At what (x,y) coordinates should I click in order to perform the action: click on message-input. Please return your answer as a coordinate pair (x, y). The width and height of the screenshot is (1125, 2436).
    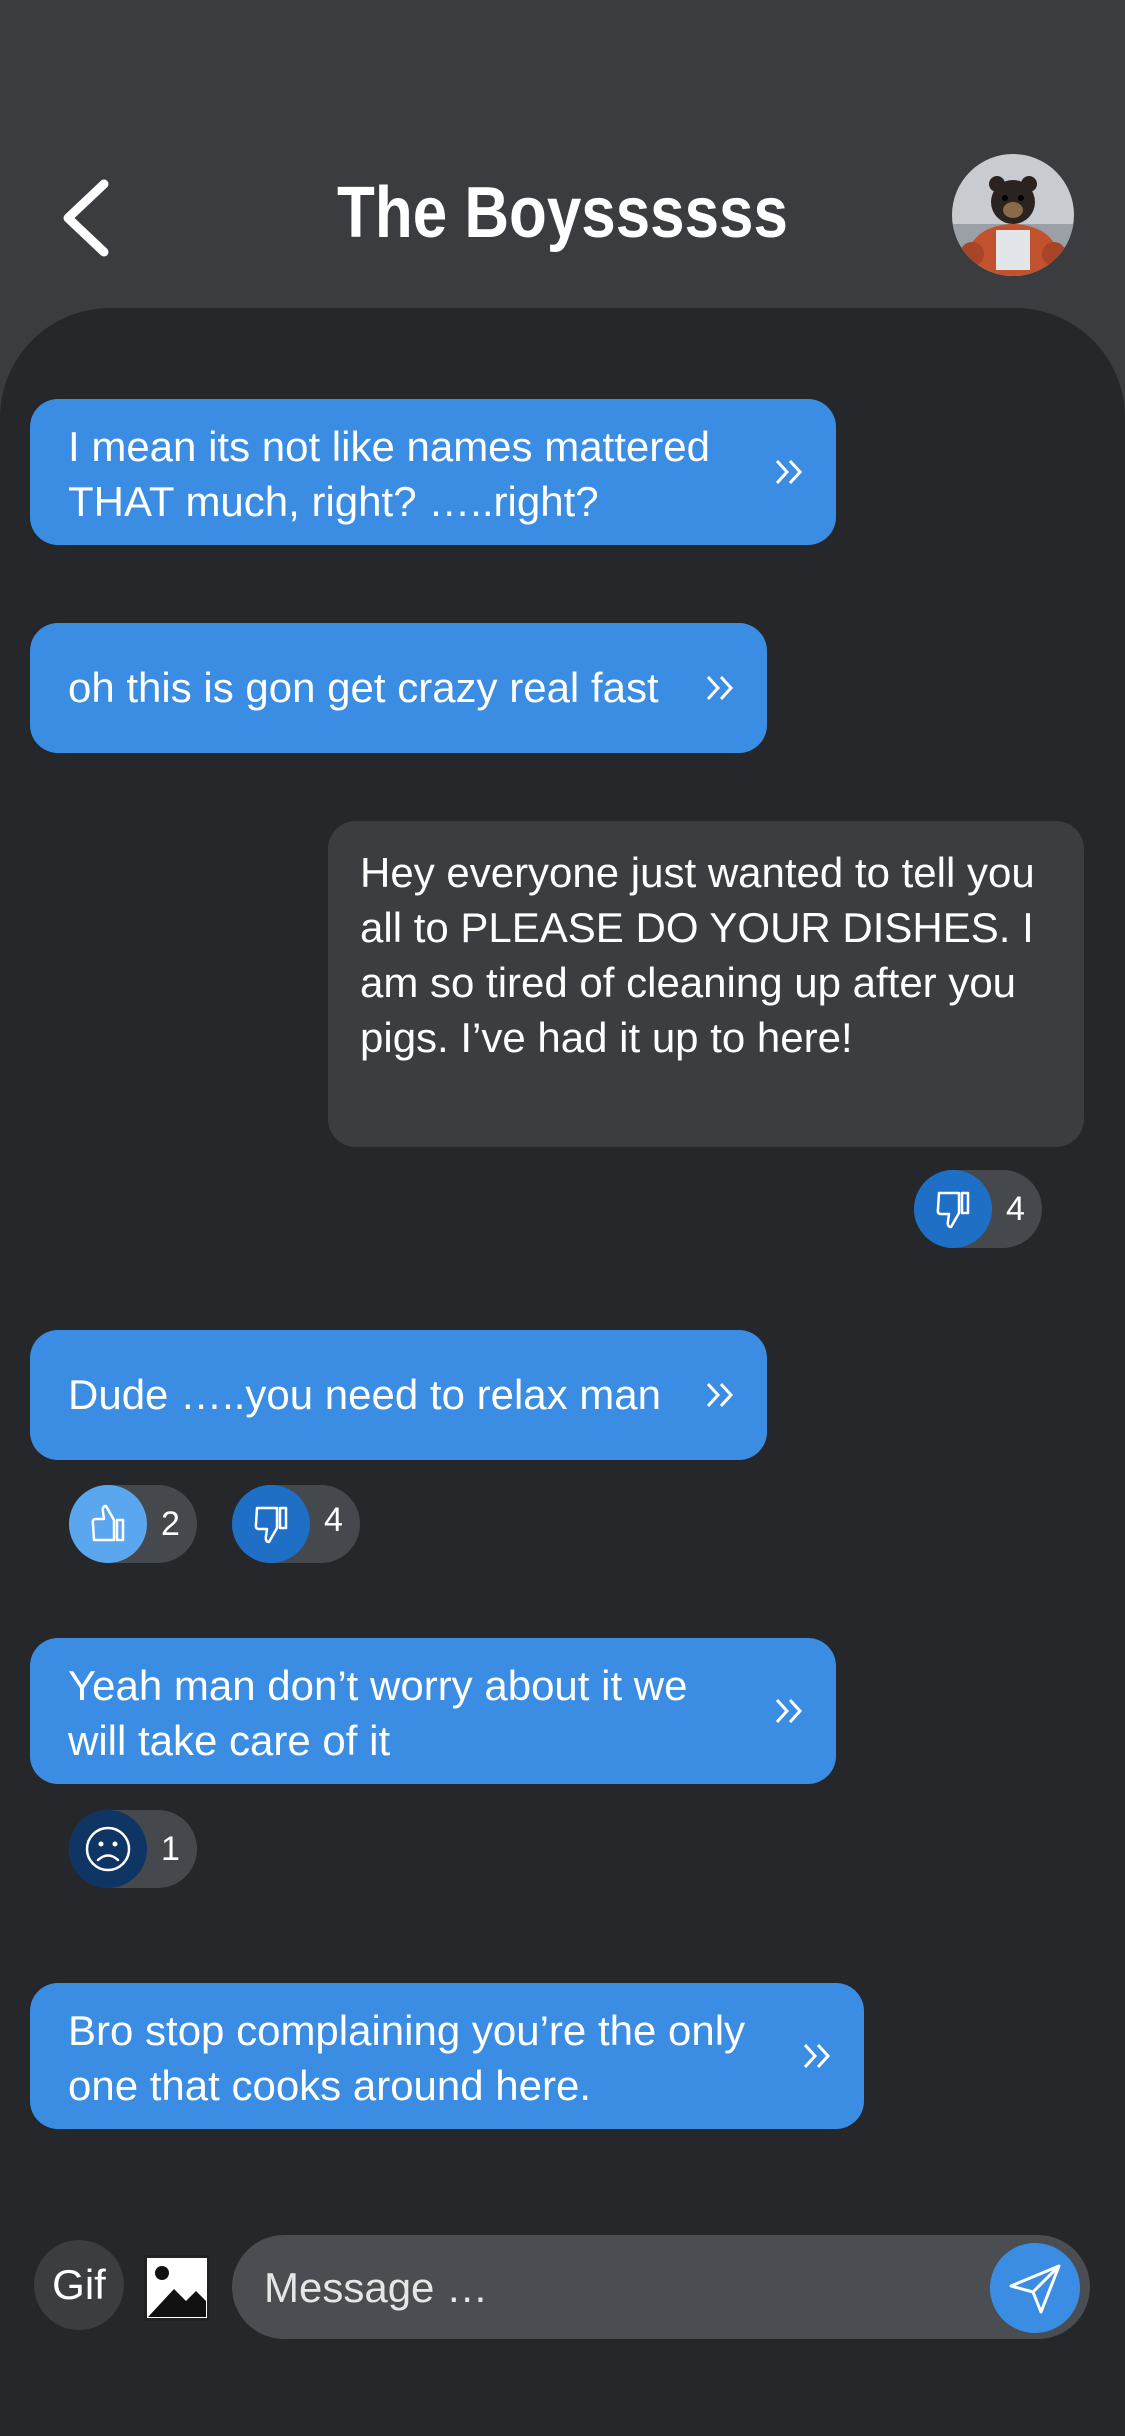
    Looking at the image, I should click on (584, 2288).